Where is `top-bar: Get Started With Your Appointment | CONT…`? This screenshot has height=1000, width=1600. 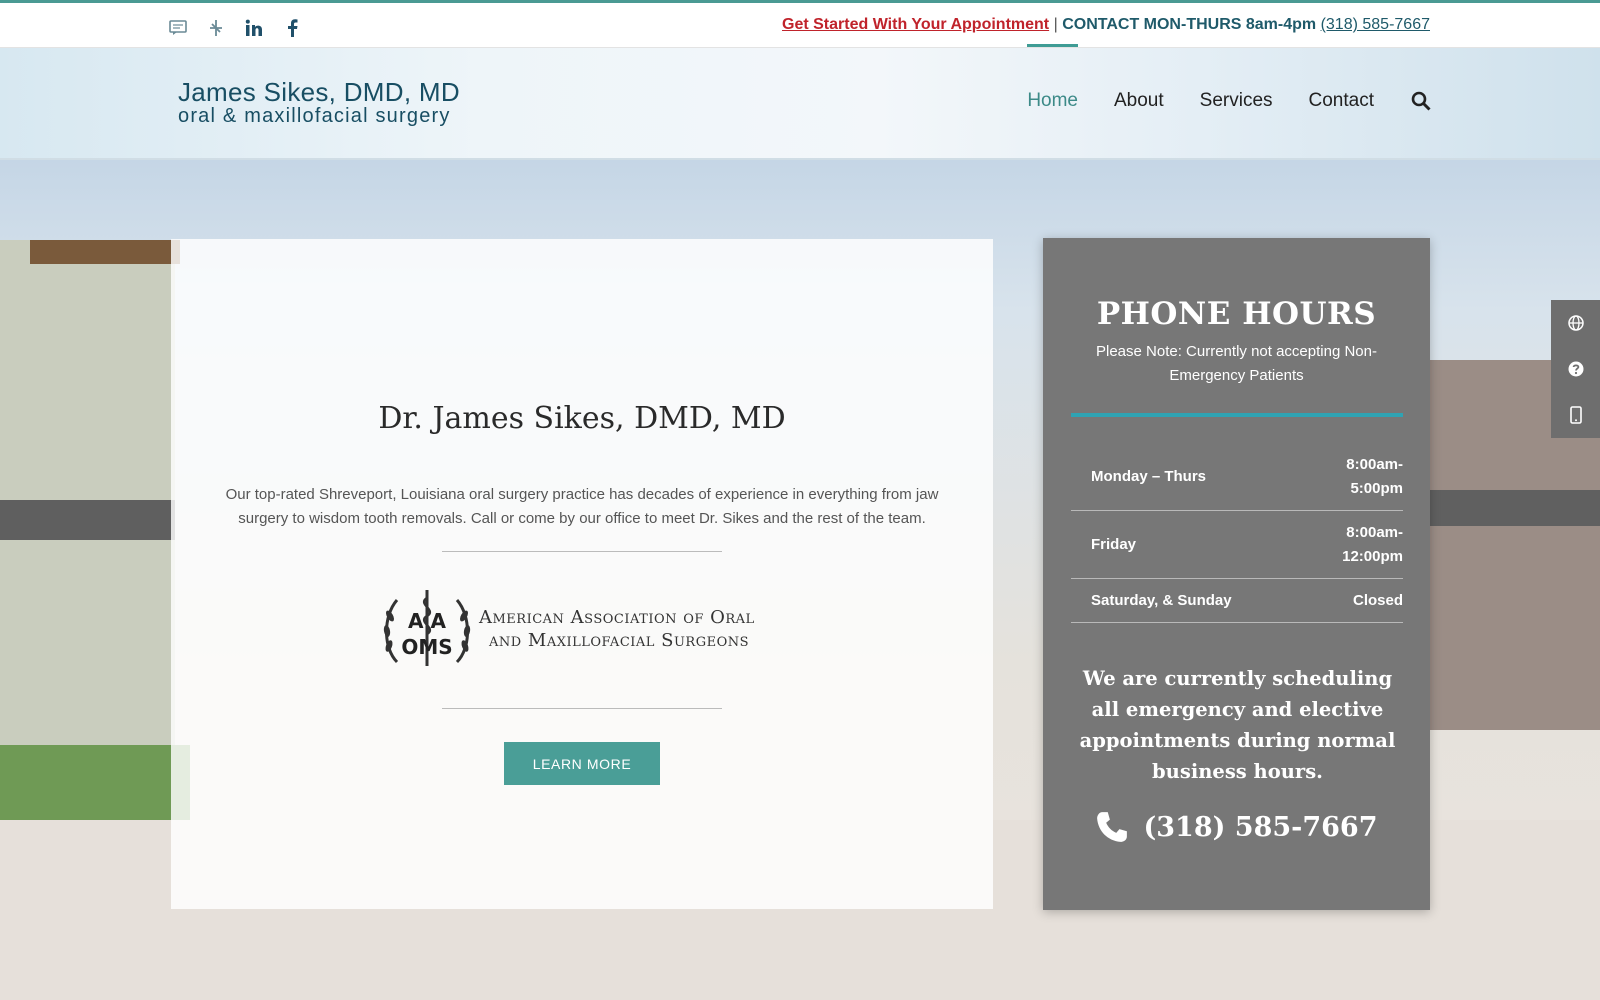 top-bar: Get Started With Your Appointment | CONT… is located at coordinates (800, 24).